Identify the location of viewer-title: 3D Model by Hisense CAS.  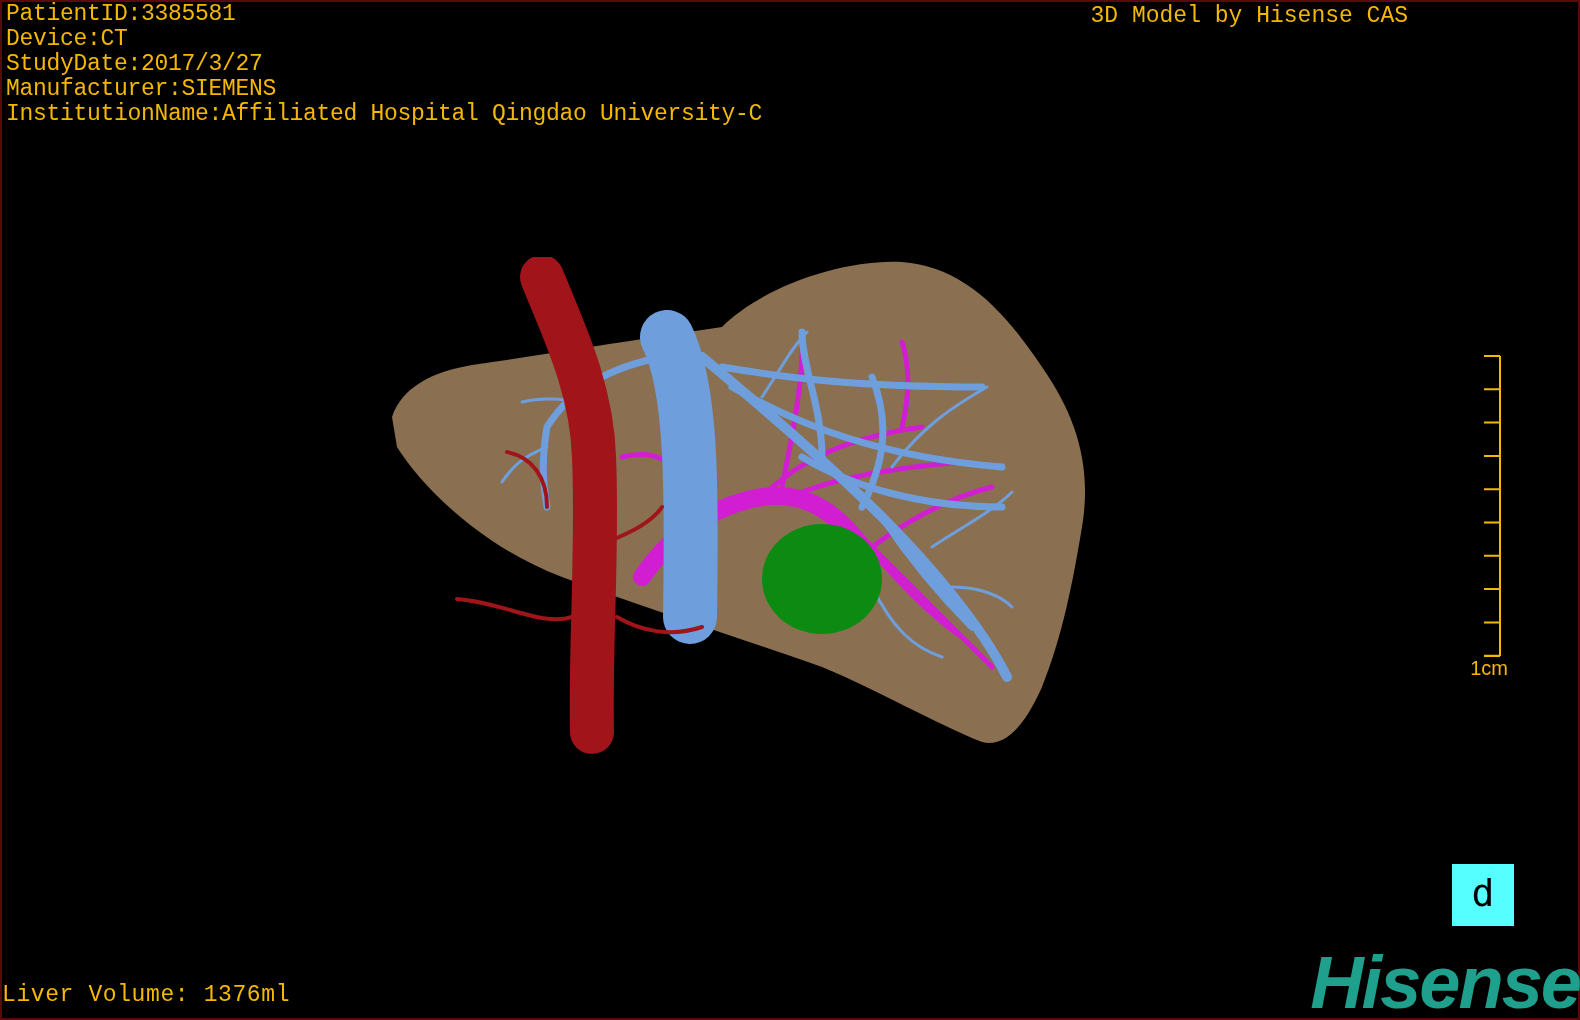
(1249, 16).